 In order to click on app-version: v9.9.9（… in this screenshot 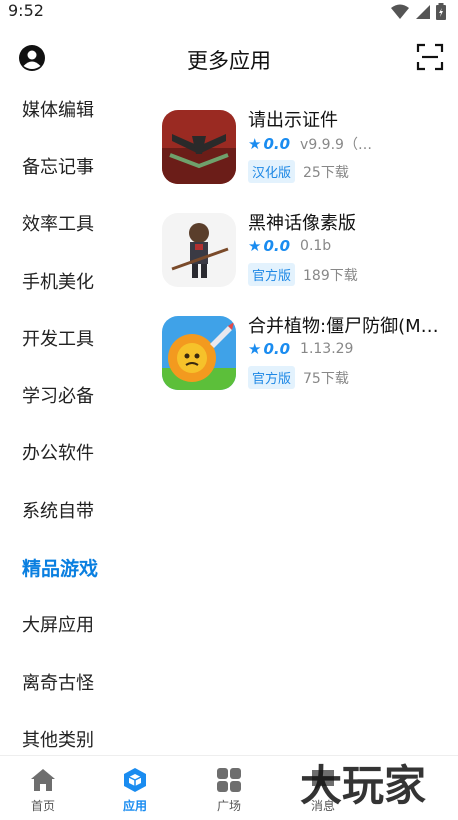, I will do `click(336, 145)`.